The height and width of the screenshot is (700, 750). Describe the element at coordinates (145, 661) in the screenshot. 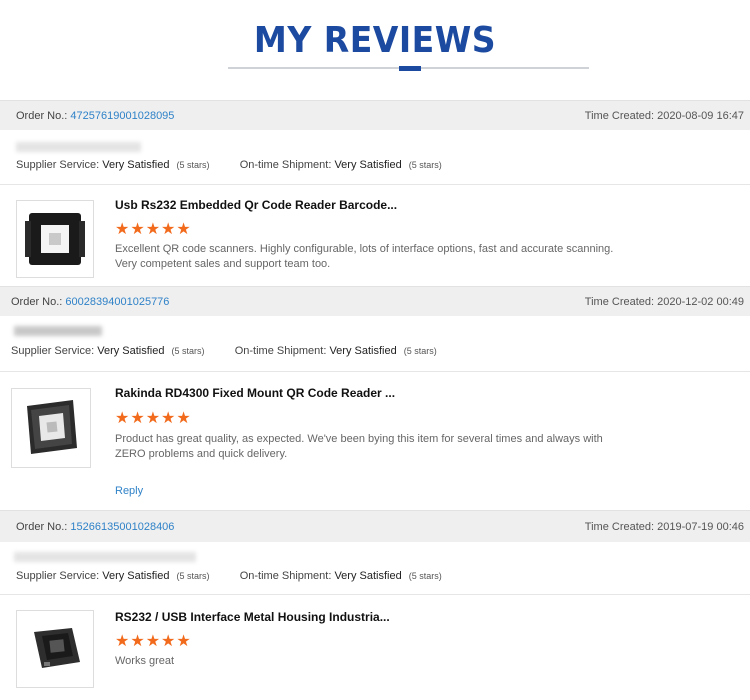

I see `review-text: Works great` at that location.